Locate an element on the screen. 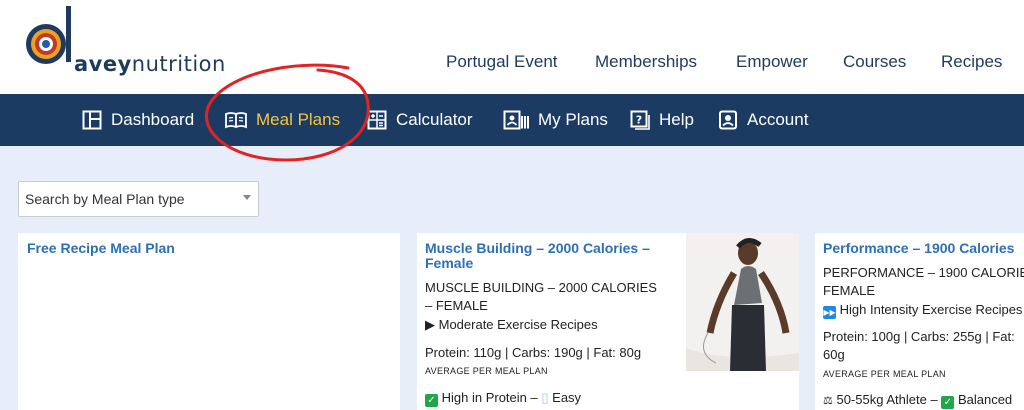 Image resolution: width=1024 pixels, height=410 pixels. nav-calculator: Calculator is located at coordinates (420, 120).